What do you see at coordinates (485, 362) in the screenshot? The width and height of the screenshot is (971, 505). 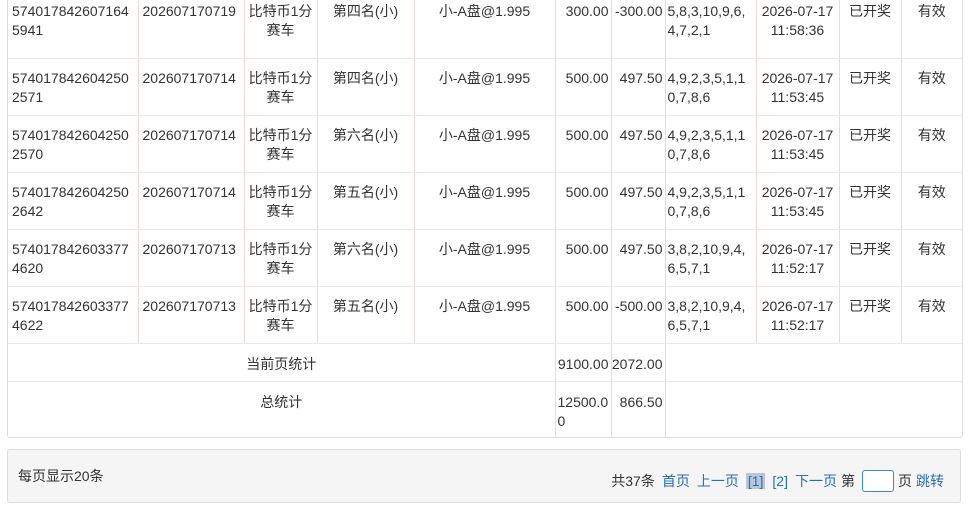 I see `page-summary-row: 当前页统计 9100.00 2072.00` at bounding box center [485, 362].